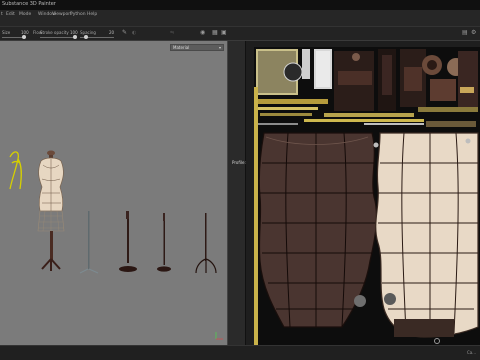 Image resolution: width=480 pixels, height=360 pixels. Describe the element at coordinates (206, 243) in the screenshot. I see `tripod-stand-model` at that location.